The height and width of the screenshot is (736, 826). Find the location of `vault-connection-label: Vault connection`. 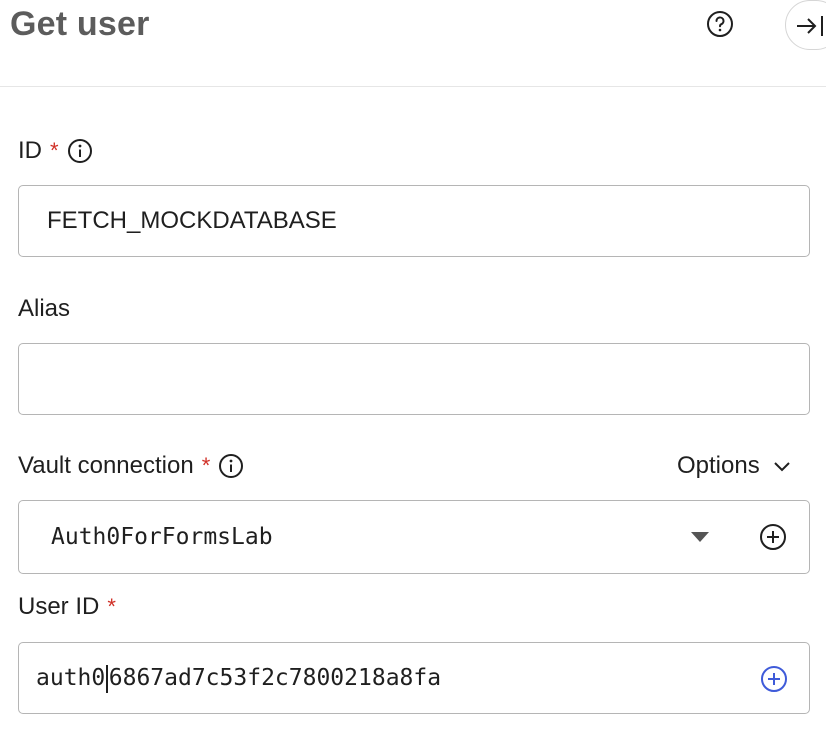

vault-connection-label: Vault connection is located at coordinates (106, 465).